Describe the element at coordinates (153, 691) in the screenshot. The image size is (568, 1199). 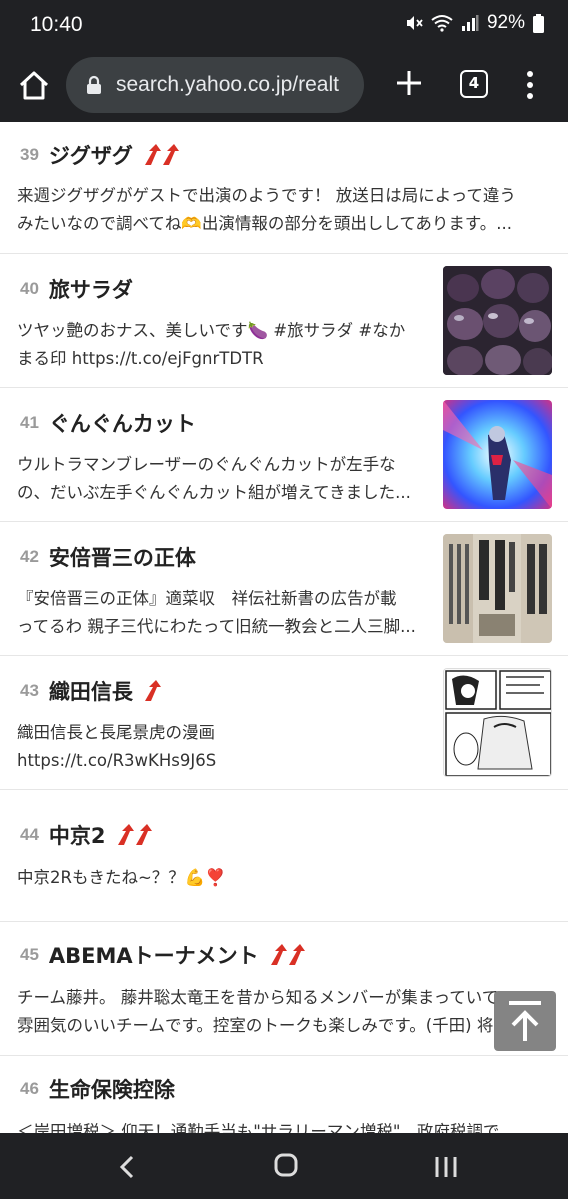
I see `trend-up-icon` at that location.